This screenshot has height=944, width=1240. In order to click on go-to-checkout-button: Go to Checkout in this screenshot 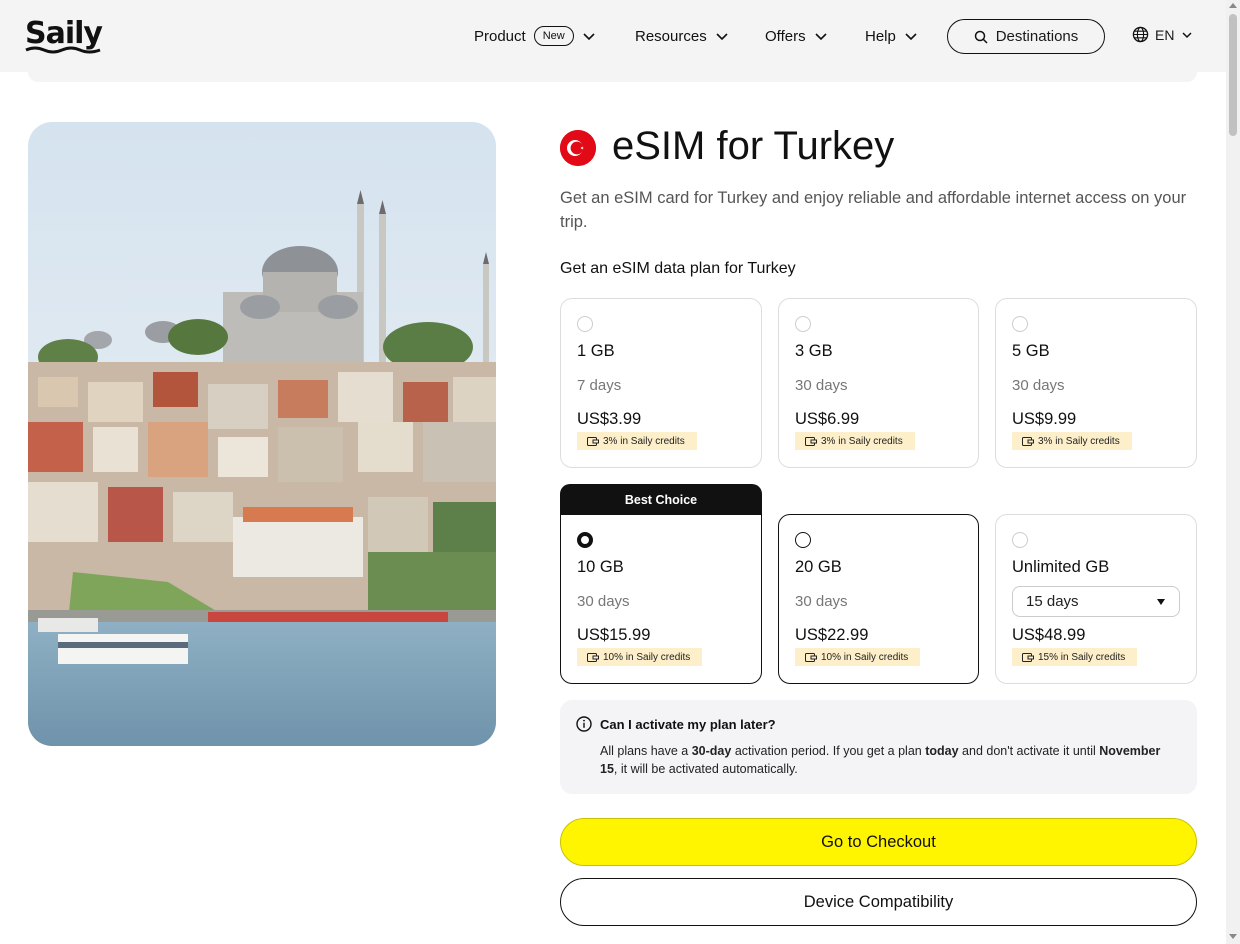, I will do `click(878, 842)`.